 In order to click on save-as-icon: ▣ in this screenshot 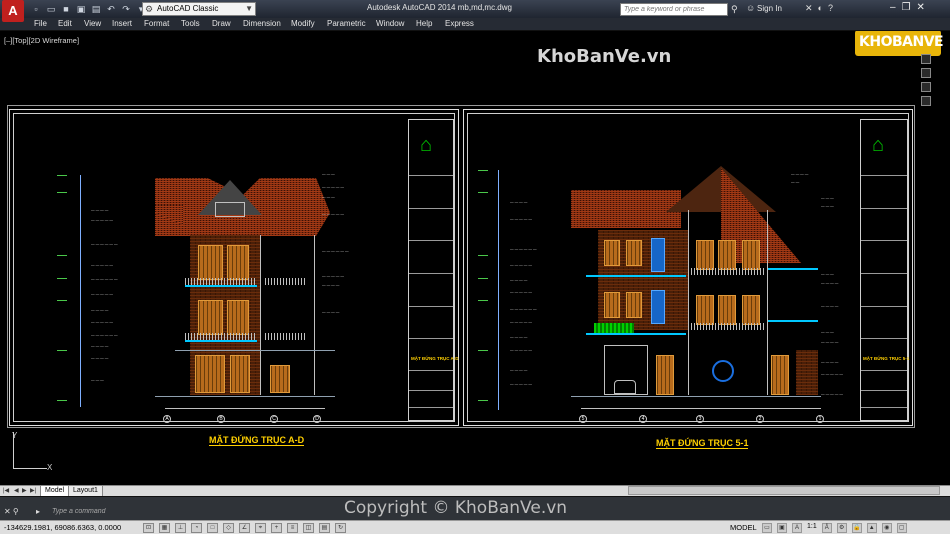, I will do `click(81, 9)`.